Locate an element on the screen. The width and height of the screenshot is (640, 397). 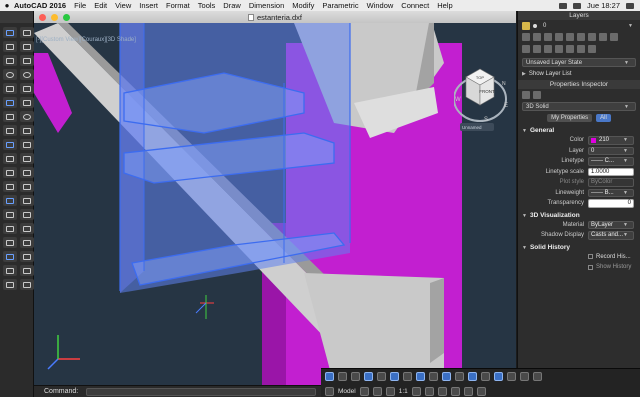
snap-toggle-icon is located at coordinates (342, 376).